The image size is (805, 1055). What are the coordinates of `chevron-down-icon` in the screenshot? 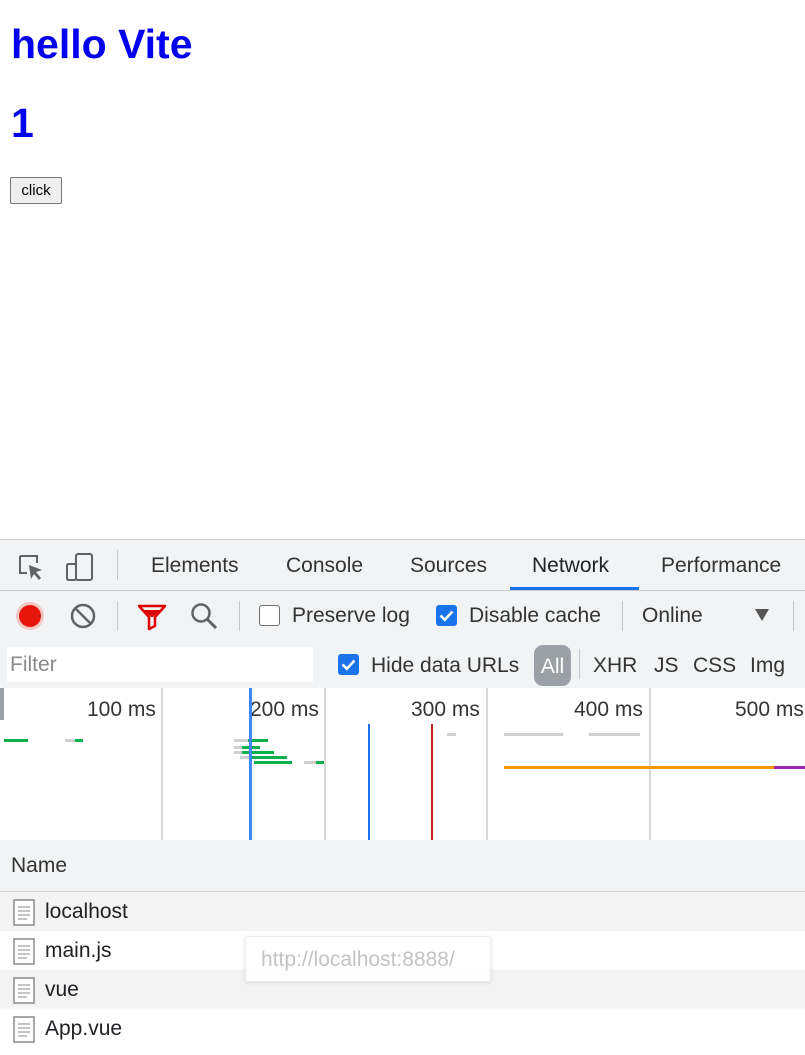 It's located at (762, 615).